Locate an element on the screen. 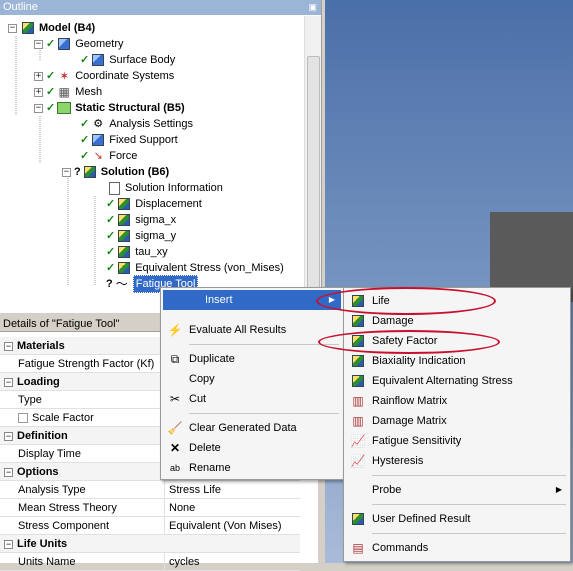 This screenshot has width=573, height=571. menu-item-probe: Probe ▶ is located at coordinates (457, 490).